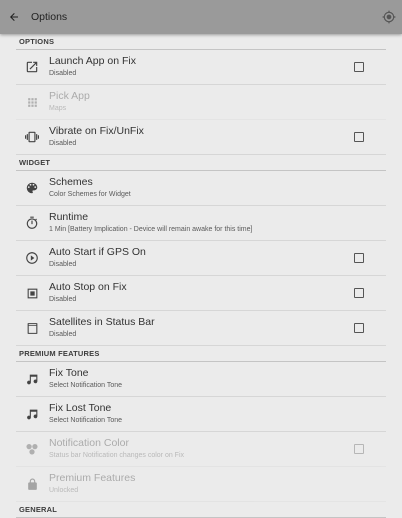  I want to click on section-label: OPTIONS, so click(37, 41).